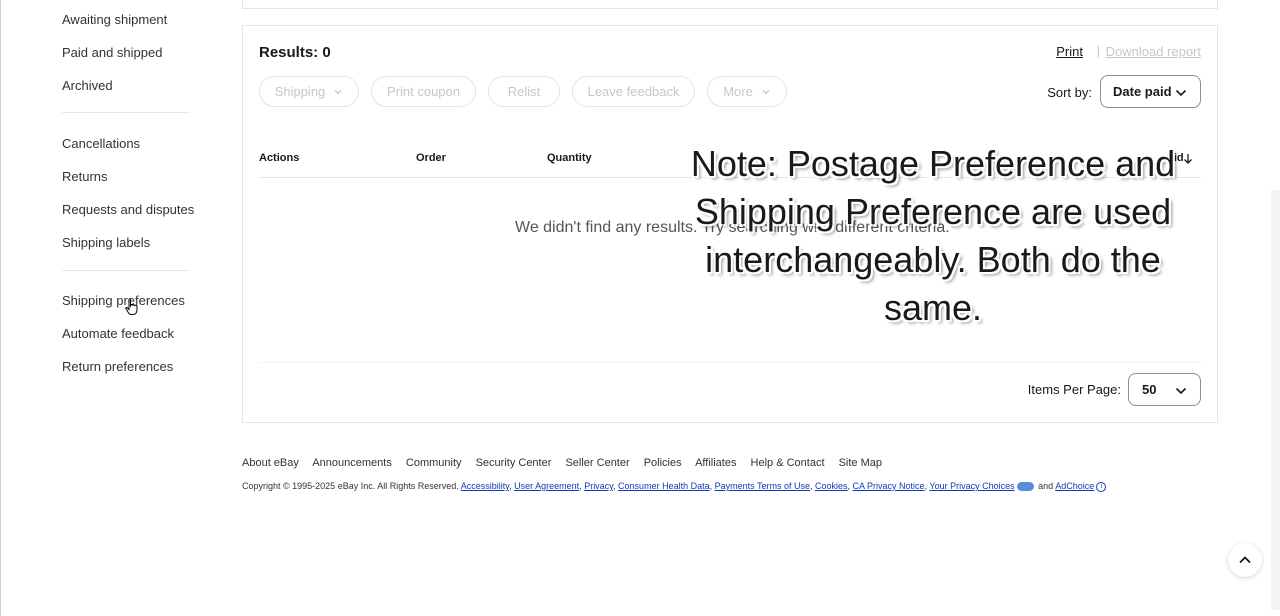 This screenshot has width=1280, height=616. Describe the element at coordinates (788, 463) in the screenshot. I see `footer-link: Help & Contact` at that location.